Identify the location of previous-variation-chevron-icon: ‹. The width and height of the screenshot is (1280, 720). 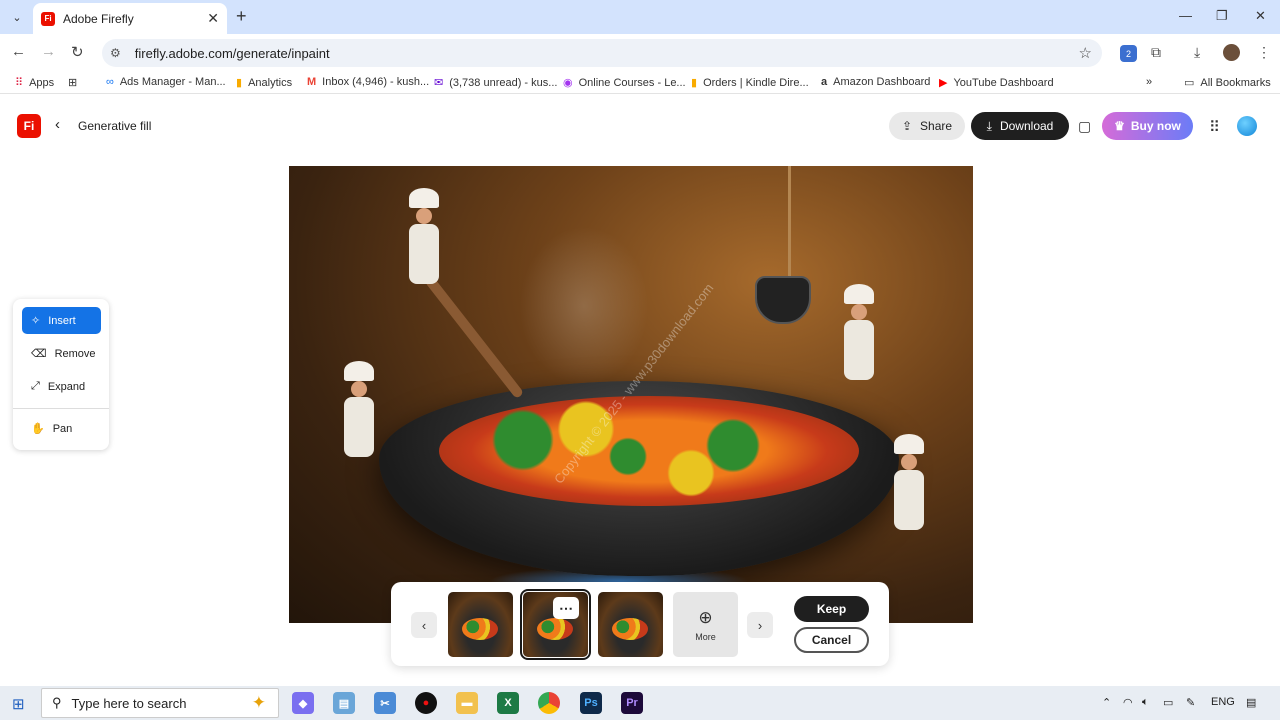
(424, 625).